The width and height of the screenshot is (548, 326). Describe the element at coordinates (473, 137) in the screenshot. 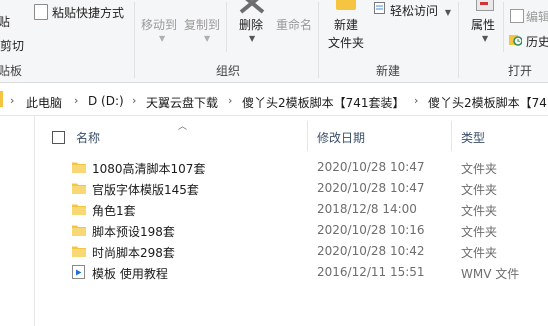

I see `column-header-type: 类型` at that location.